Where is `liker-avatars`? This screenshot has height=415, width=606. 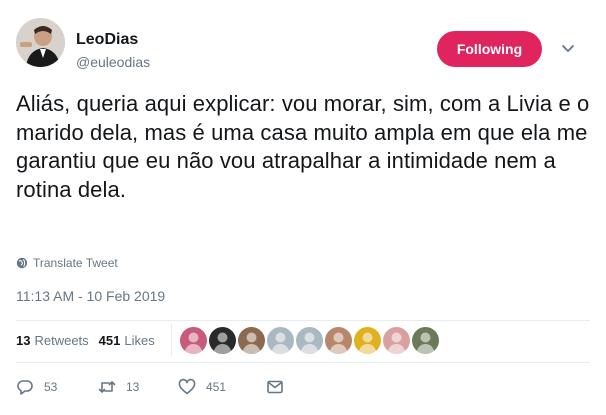 liker-avatars is located at coordinates (309, 340).